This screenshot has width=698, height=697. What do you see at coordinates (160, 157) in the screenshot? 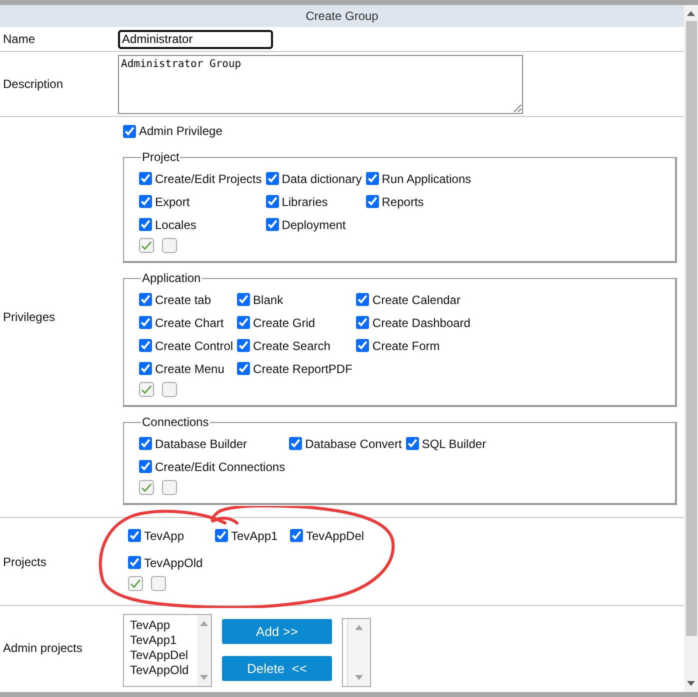
I see `group-title: Project` at bounding box center [160, 157].